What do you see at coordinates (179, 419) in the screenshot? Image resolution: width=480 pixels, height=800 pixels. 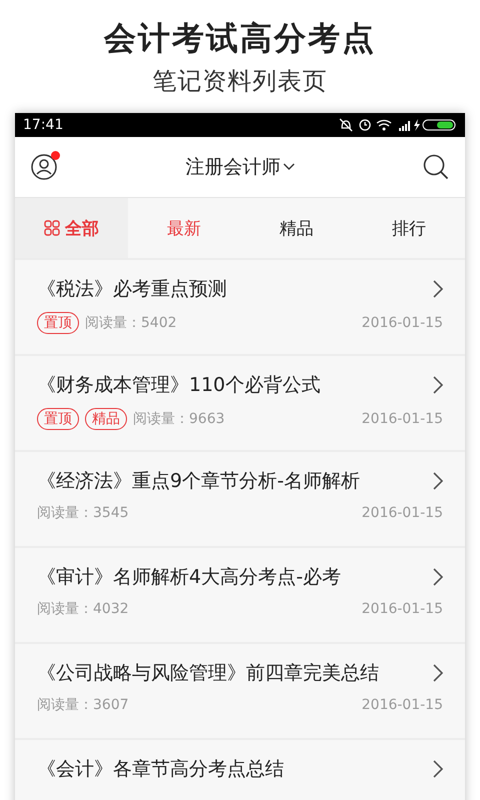 I see `read-count: 阅读量：9663` at bounding box center [179, 419].